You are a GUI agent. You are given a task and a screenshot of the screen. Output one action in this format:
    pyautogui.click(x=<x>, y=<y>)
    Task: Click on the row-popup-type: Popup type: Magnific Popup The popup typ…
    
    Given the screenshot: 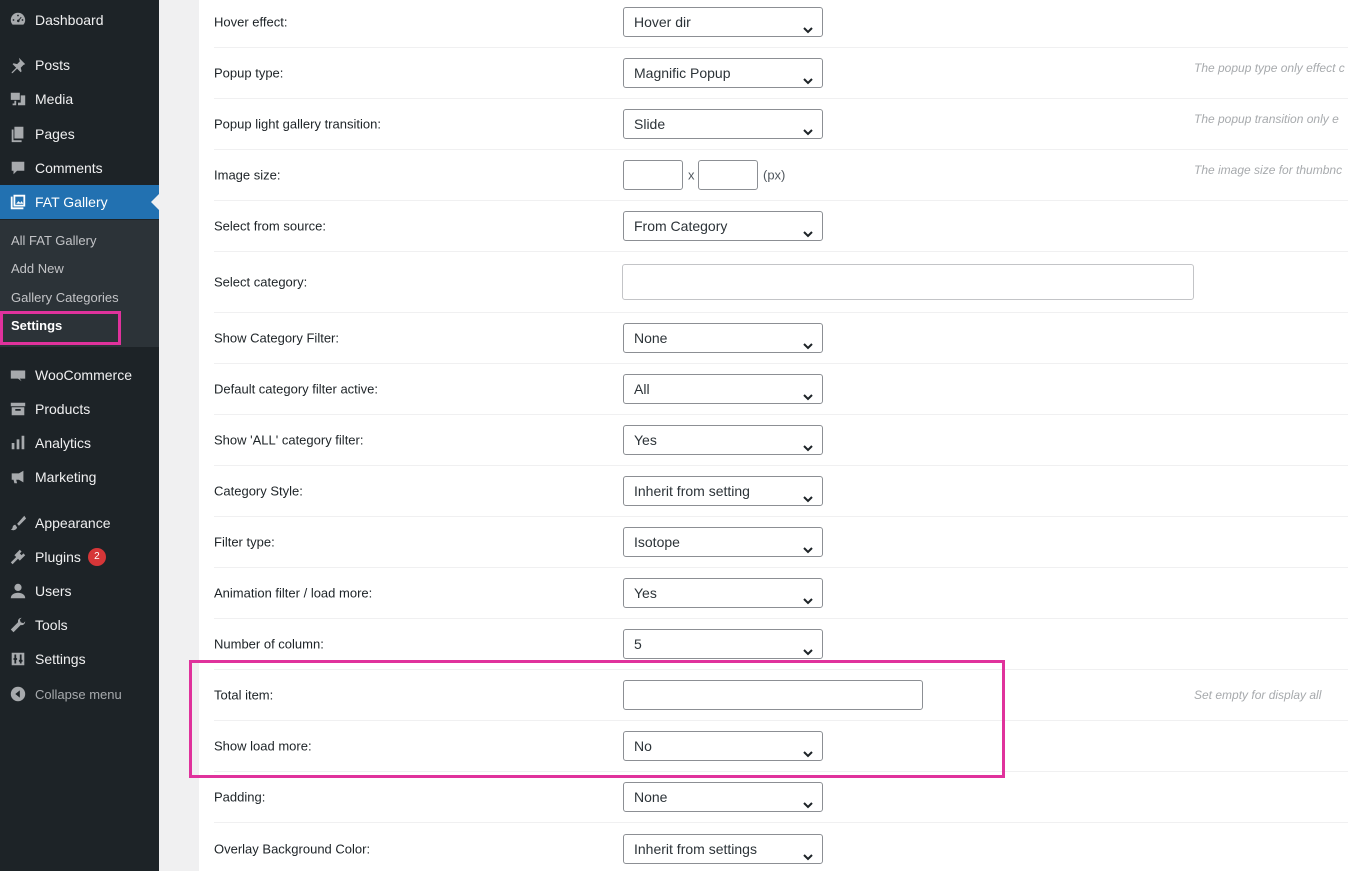 What is the action you would take?
    pyautogui.click(x=781, y=73)
    